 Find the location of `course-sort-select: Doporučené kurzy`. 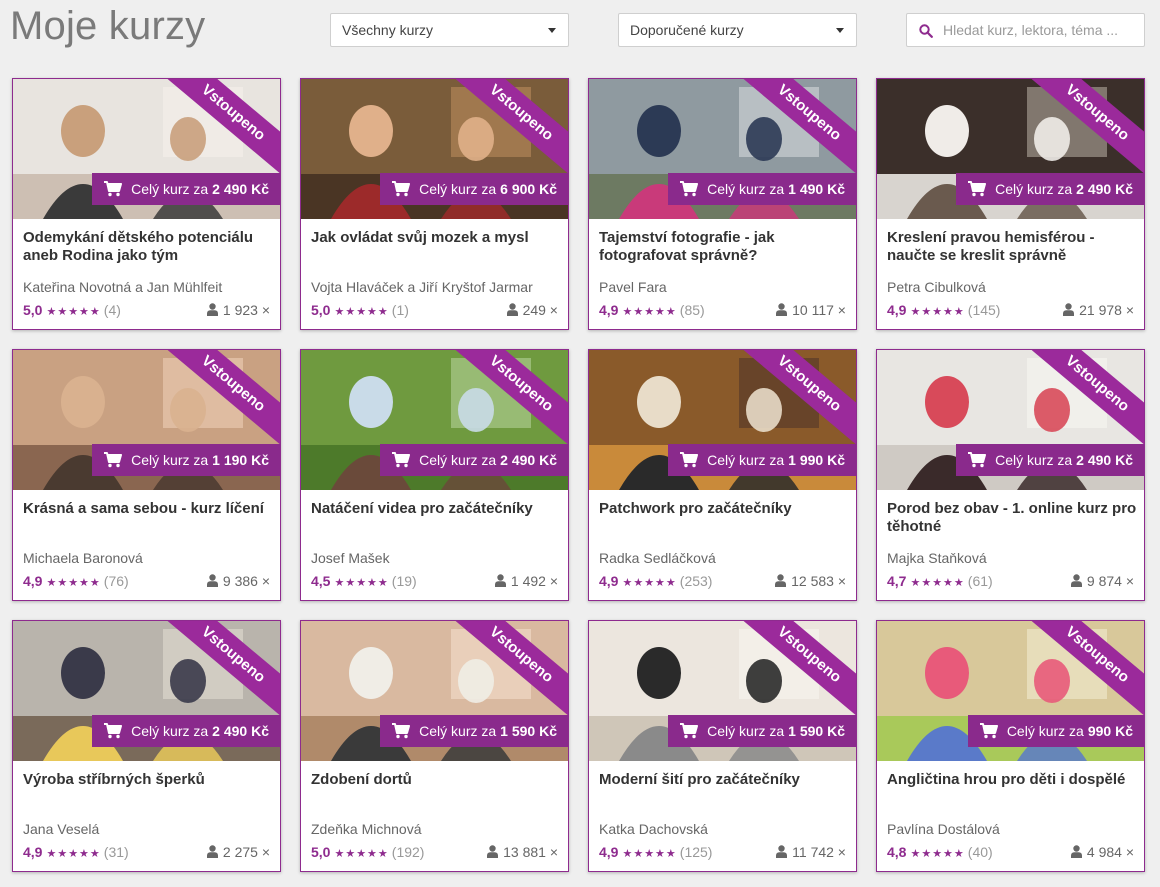

course-sort-select: Doporučené kurzy is located at coordinates (737, 30).